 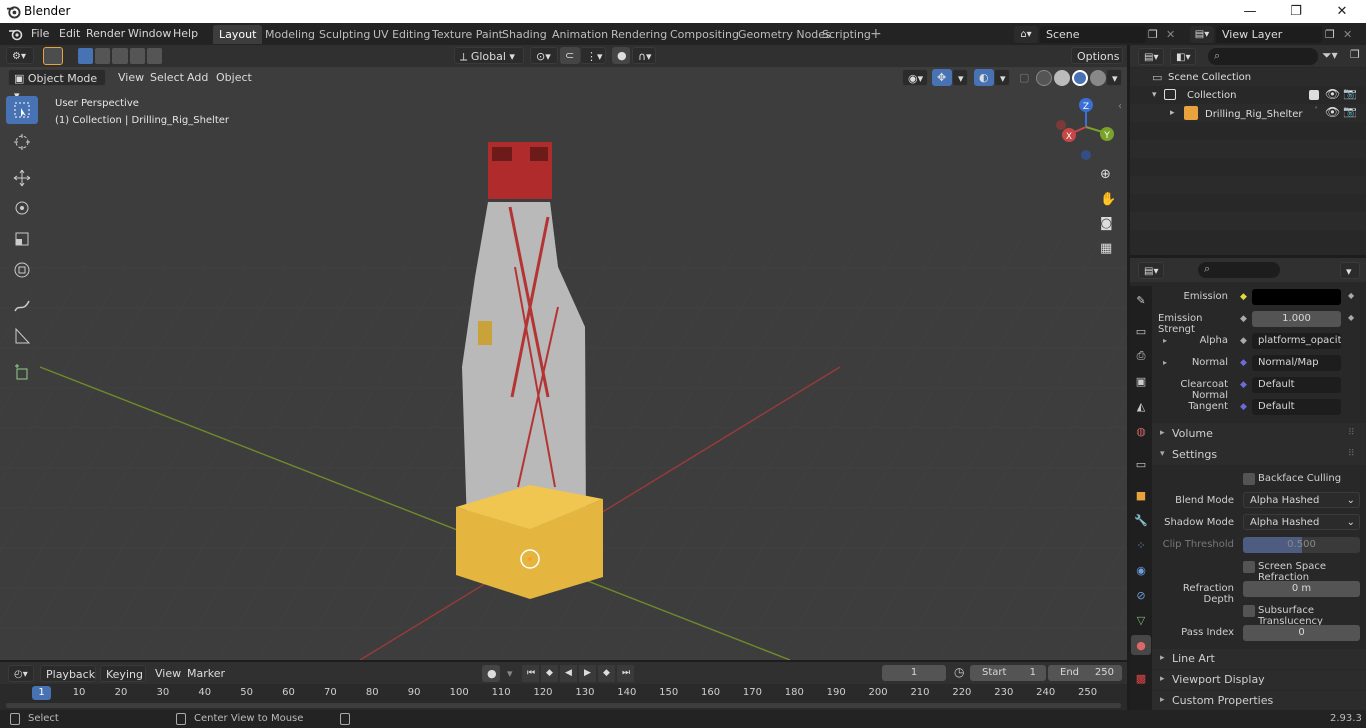 I want to click on timeline-marker-menu: Marker, so click(x=206, y=673).